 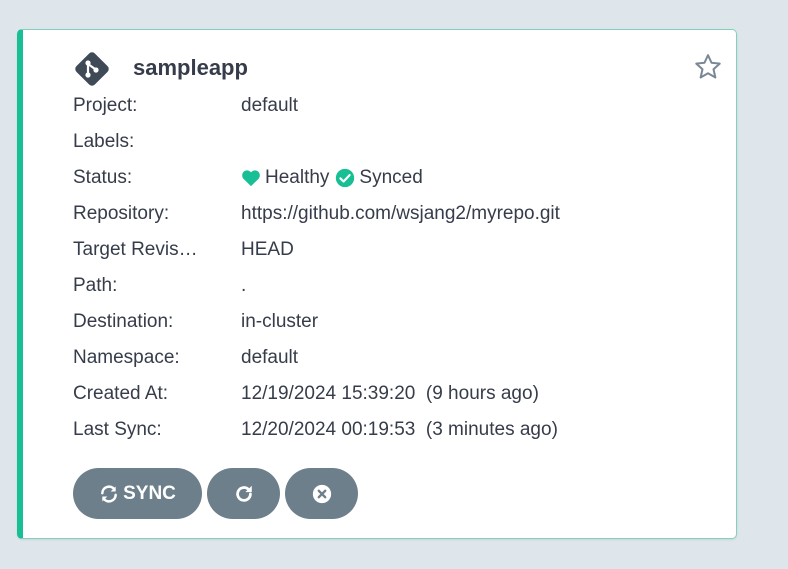 What do you see at coordinates (109, 493) in the screenshot?
I see `sync-icon` at bounding box center [109, 493].